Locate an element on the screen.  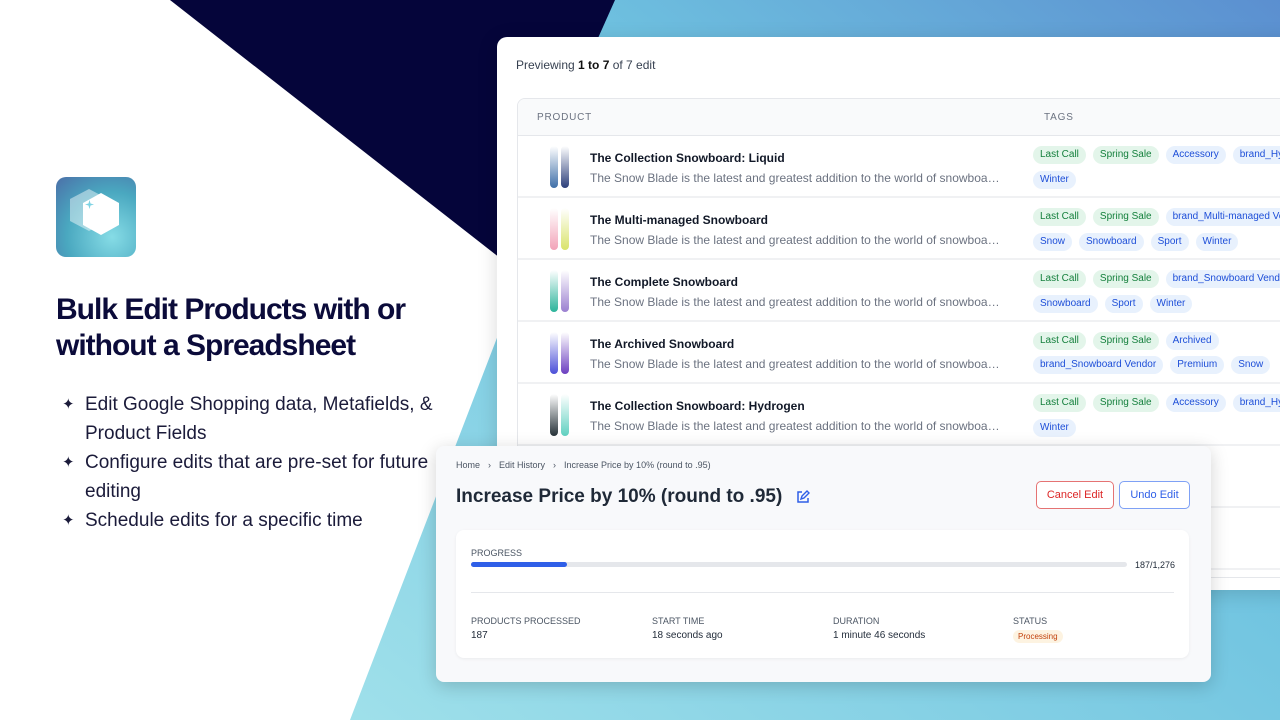
progress-fill is located at coordinates (519, 564).